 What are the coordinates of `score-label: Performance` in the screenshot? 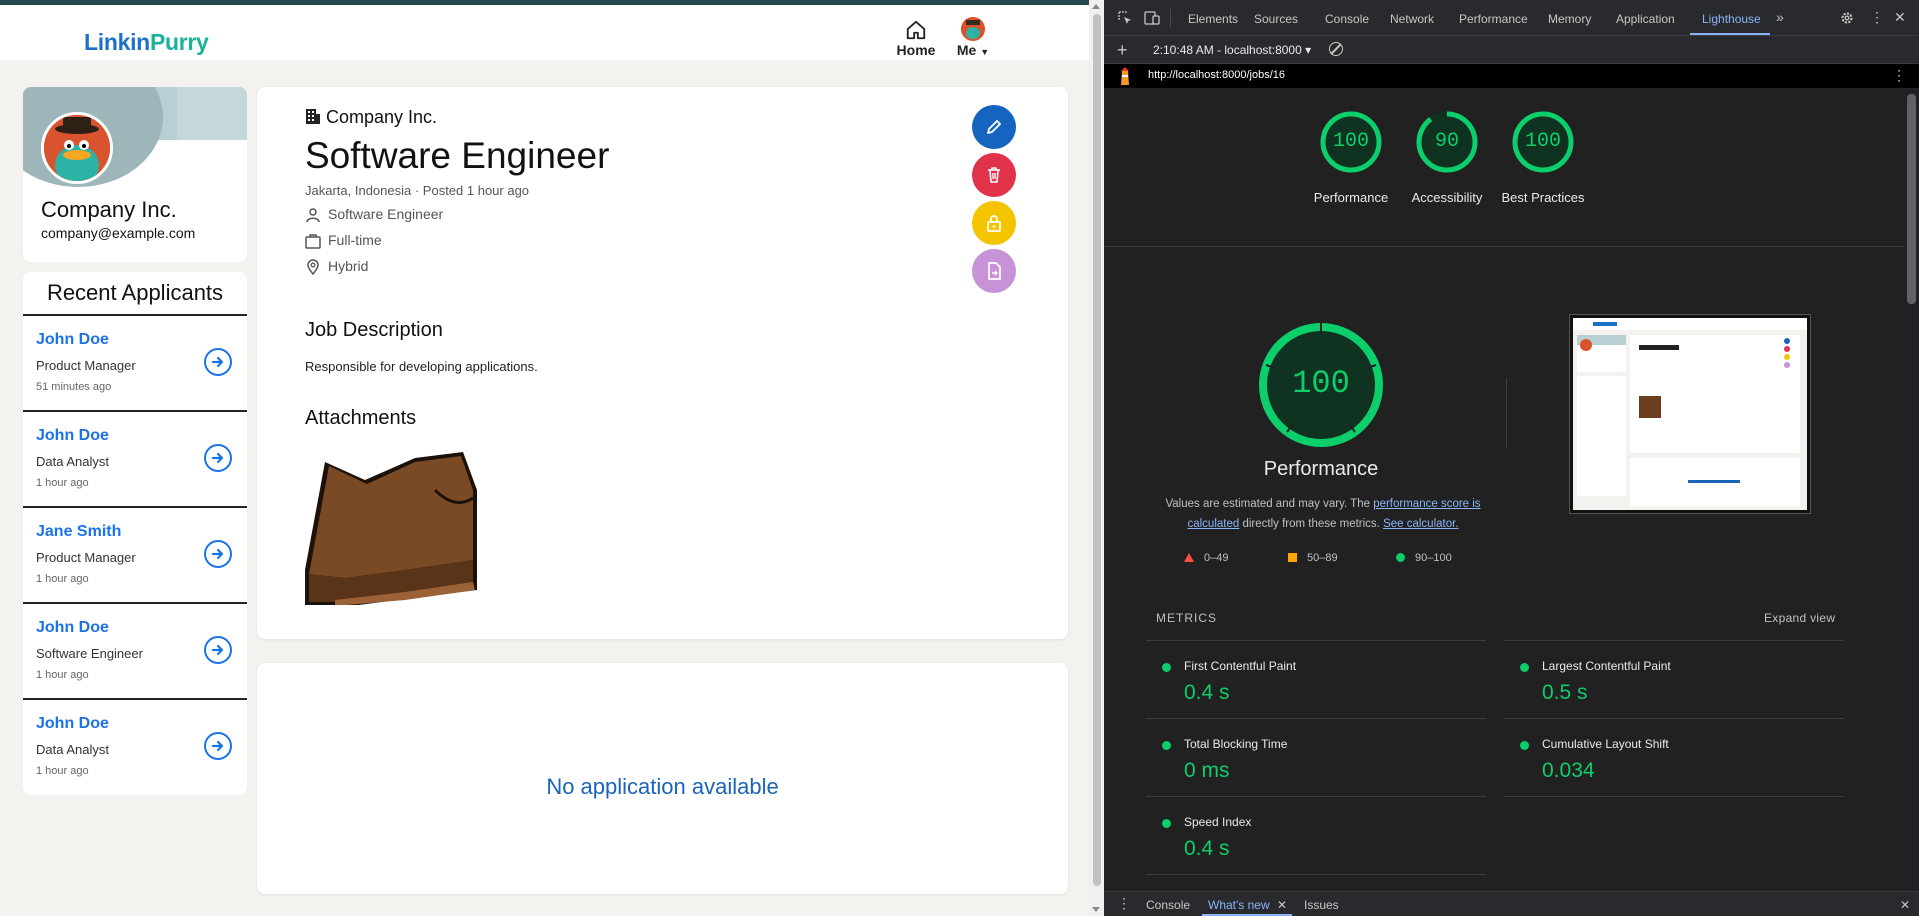 It's located at (1351, 197).